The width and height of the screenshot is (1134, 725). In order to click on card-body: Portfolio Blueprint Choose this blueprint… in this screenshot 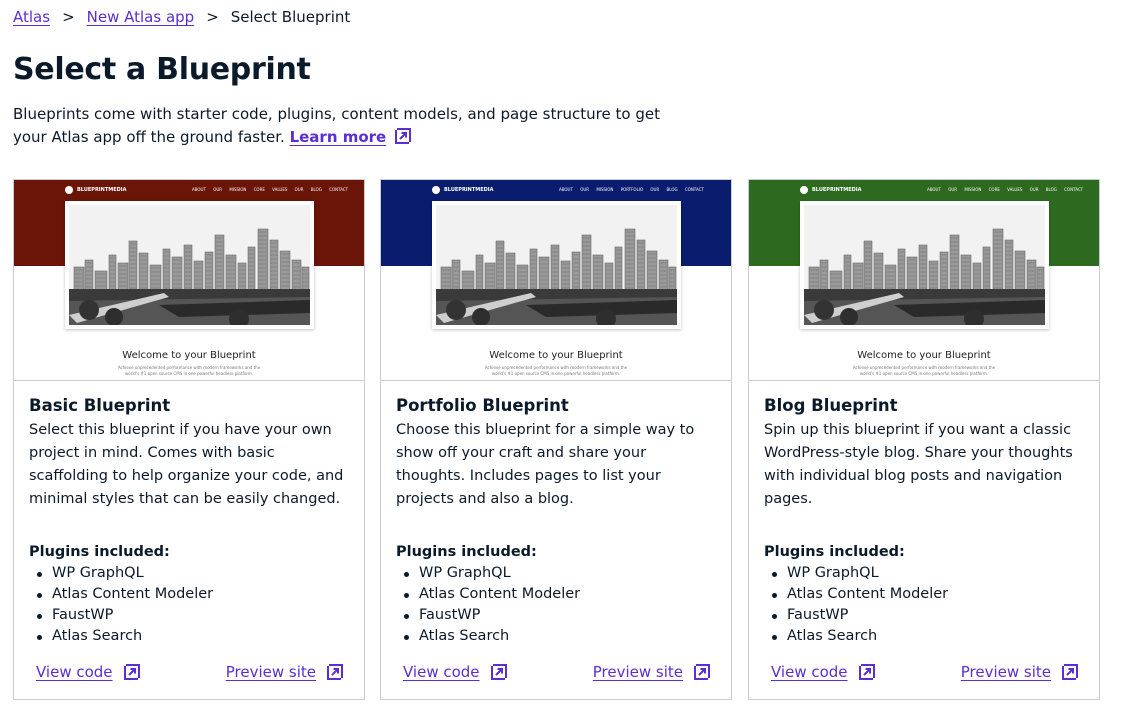, I will do `click(557, 453)`.